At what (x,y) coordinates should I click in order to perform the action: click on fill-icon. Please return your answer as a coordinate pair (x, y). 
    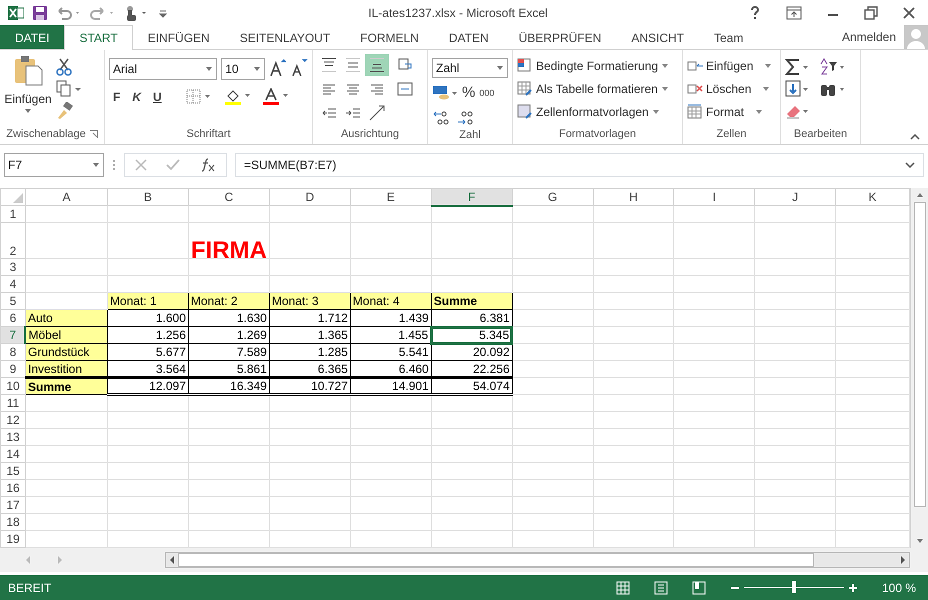
    Looking at the image, I should click on (798, 89).